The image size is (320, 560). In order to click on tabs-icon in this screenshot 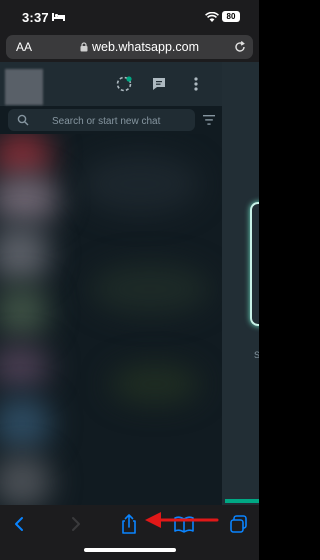, I will do `click(239, 524)`.